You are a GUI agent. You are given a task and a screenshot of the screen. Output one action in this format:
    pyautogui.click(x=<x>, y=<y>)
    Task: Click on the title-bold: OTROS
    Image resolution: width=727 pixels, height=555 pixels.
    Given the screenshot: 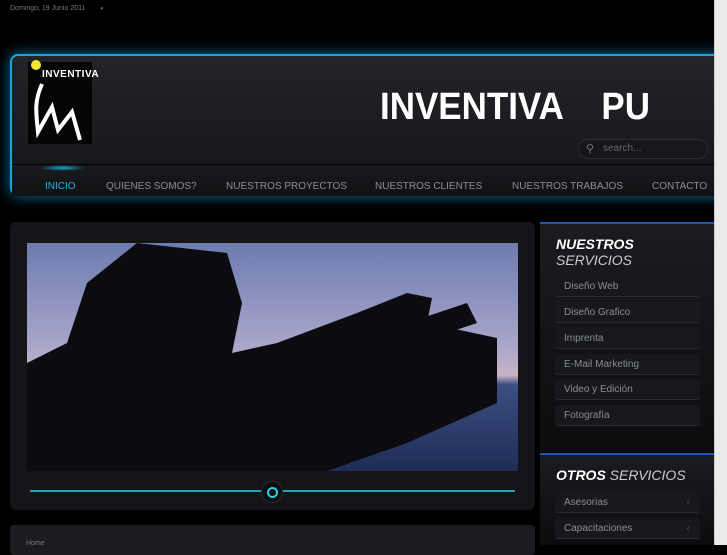 What is the action you would take?
    pyautogui.click(x=581, y=475)
    